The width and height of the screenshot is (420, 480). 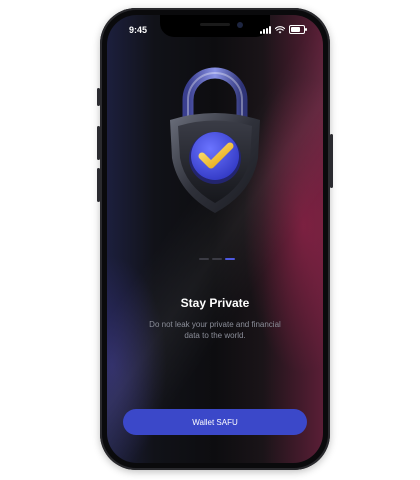 I want to click on notch, so click(x=215, y=26).